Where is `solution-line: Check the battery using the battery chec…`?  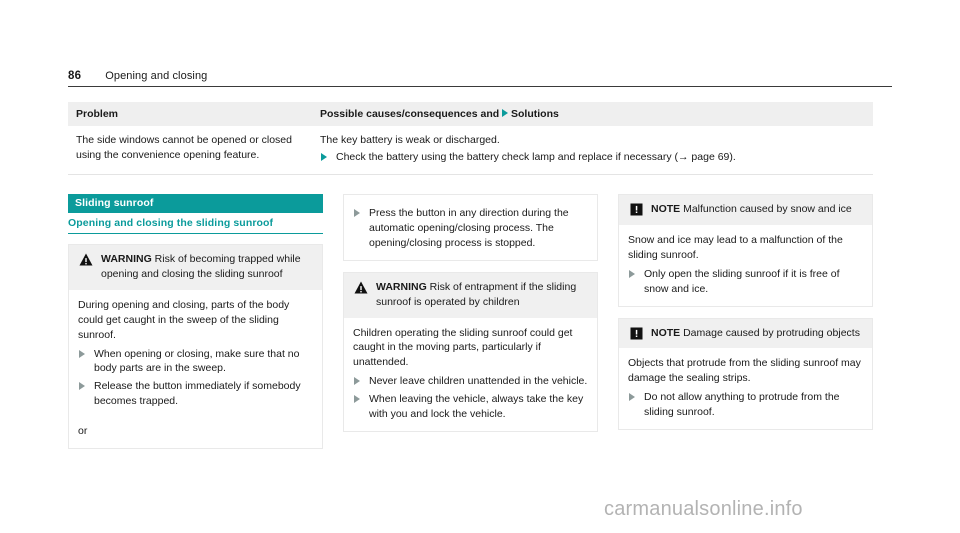 solution-line: Check the battery using the battery chec… is located at coordinates (592, 157).